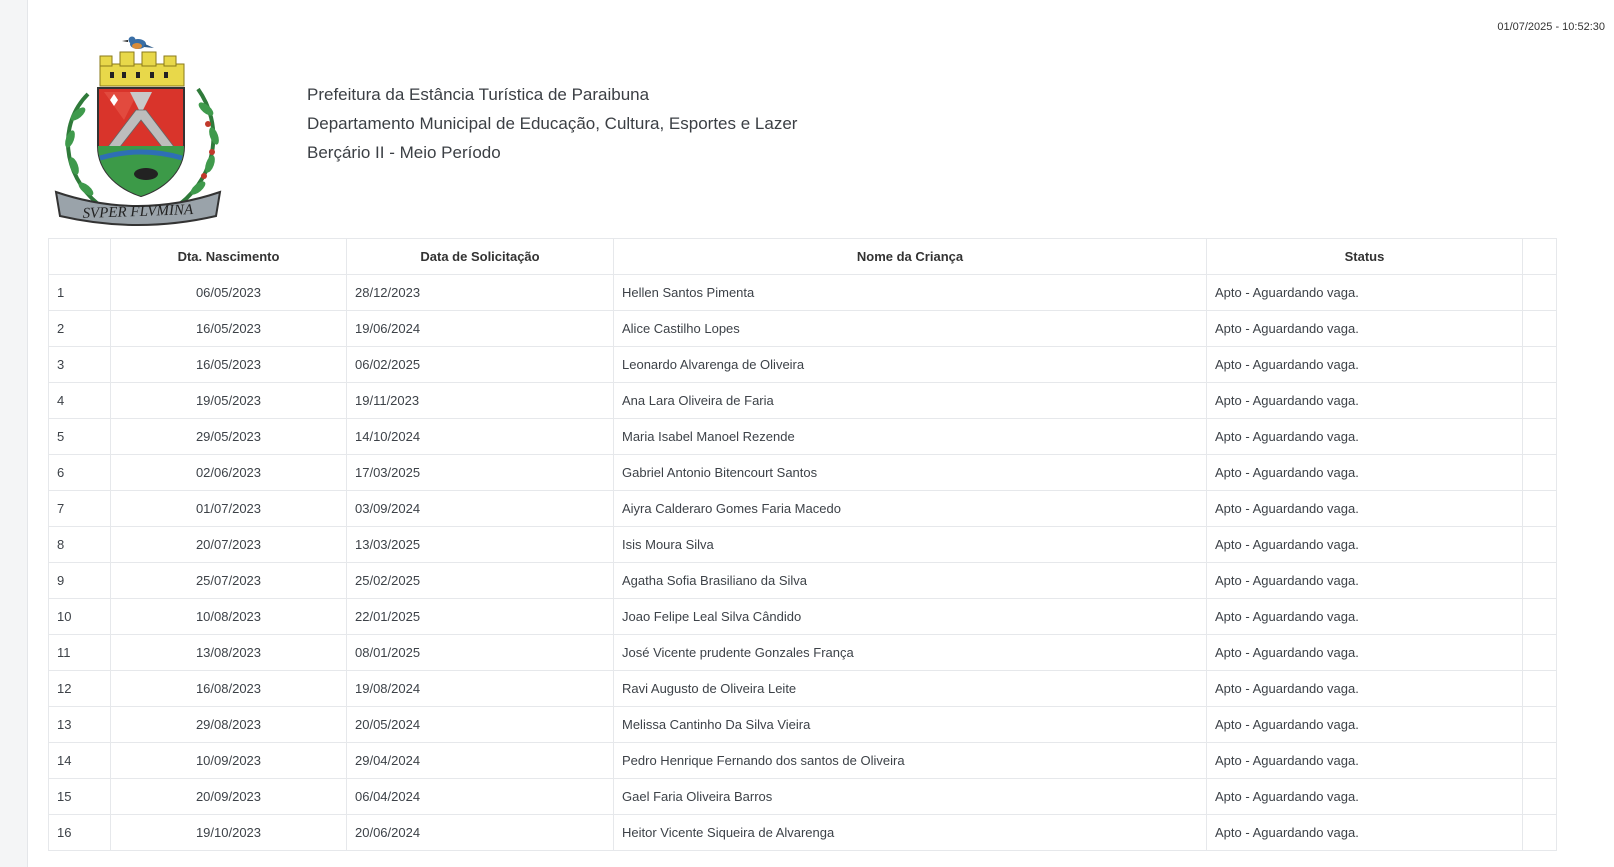  I want to click on col-birthdate-header: Dta. Nascimento, so click(228, 256).